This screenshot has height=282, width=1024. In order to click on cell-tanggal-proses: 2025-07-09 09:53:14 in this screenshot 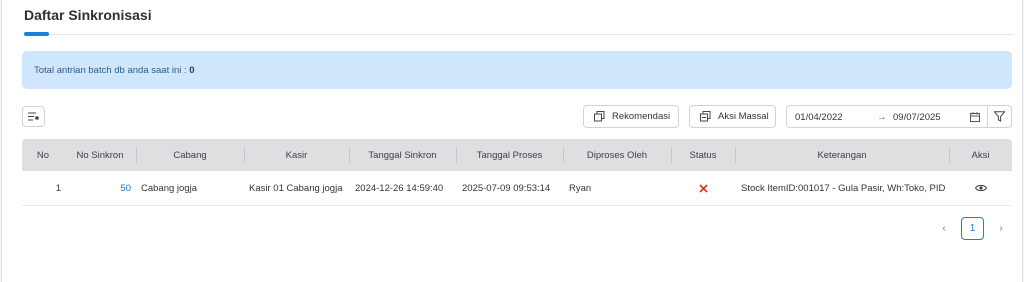, I will do `click(506, 188)`.